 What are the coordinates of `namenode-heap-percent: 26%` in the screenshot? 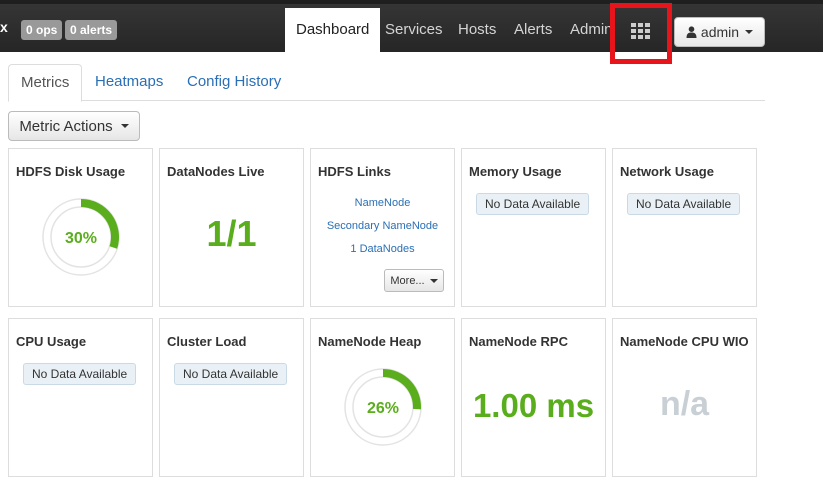 It's located at (383, 408).